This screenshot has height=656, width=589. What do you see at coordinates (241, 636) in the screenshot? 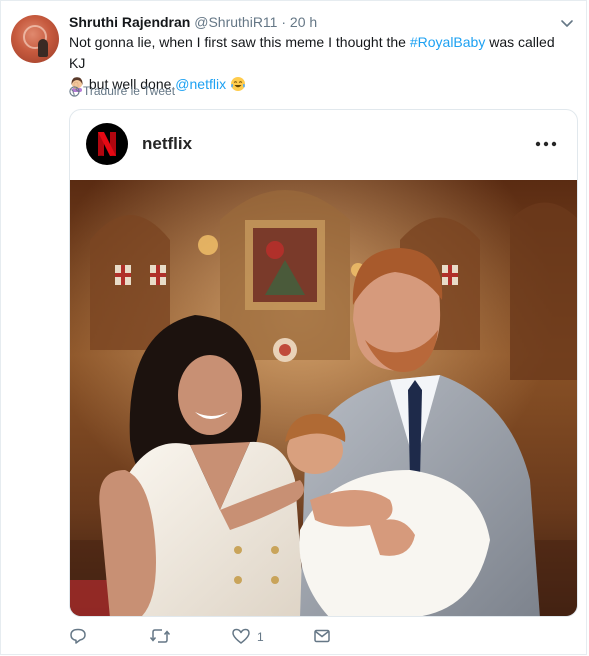
I see `like-icon` at bounding box center [241, 636].